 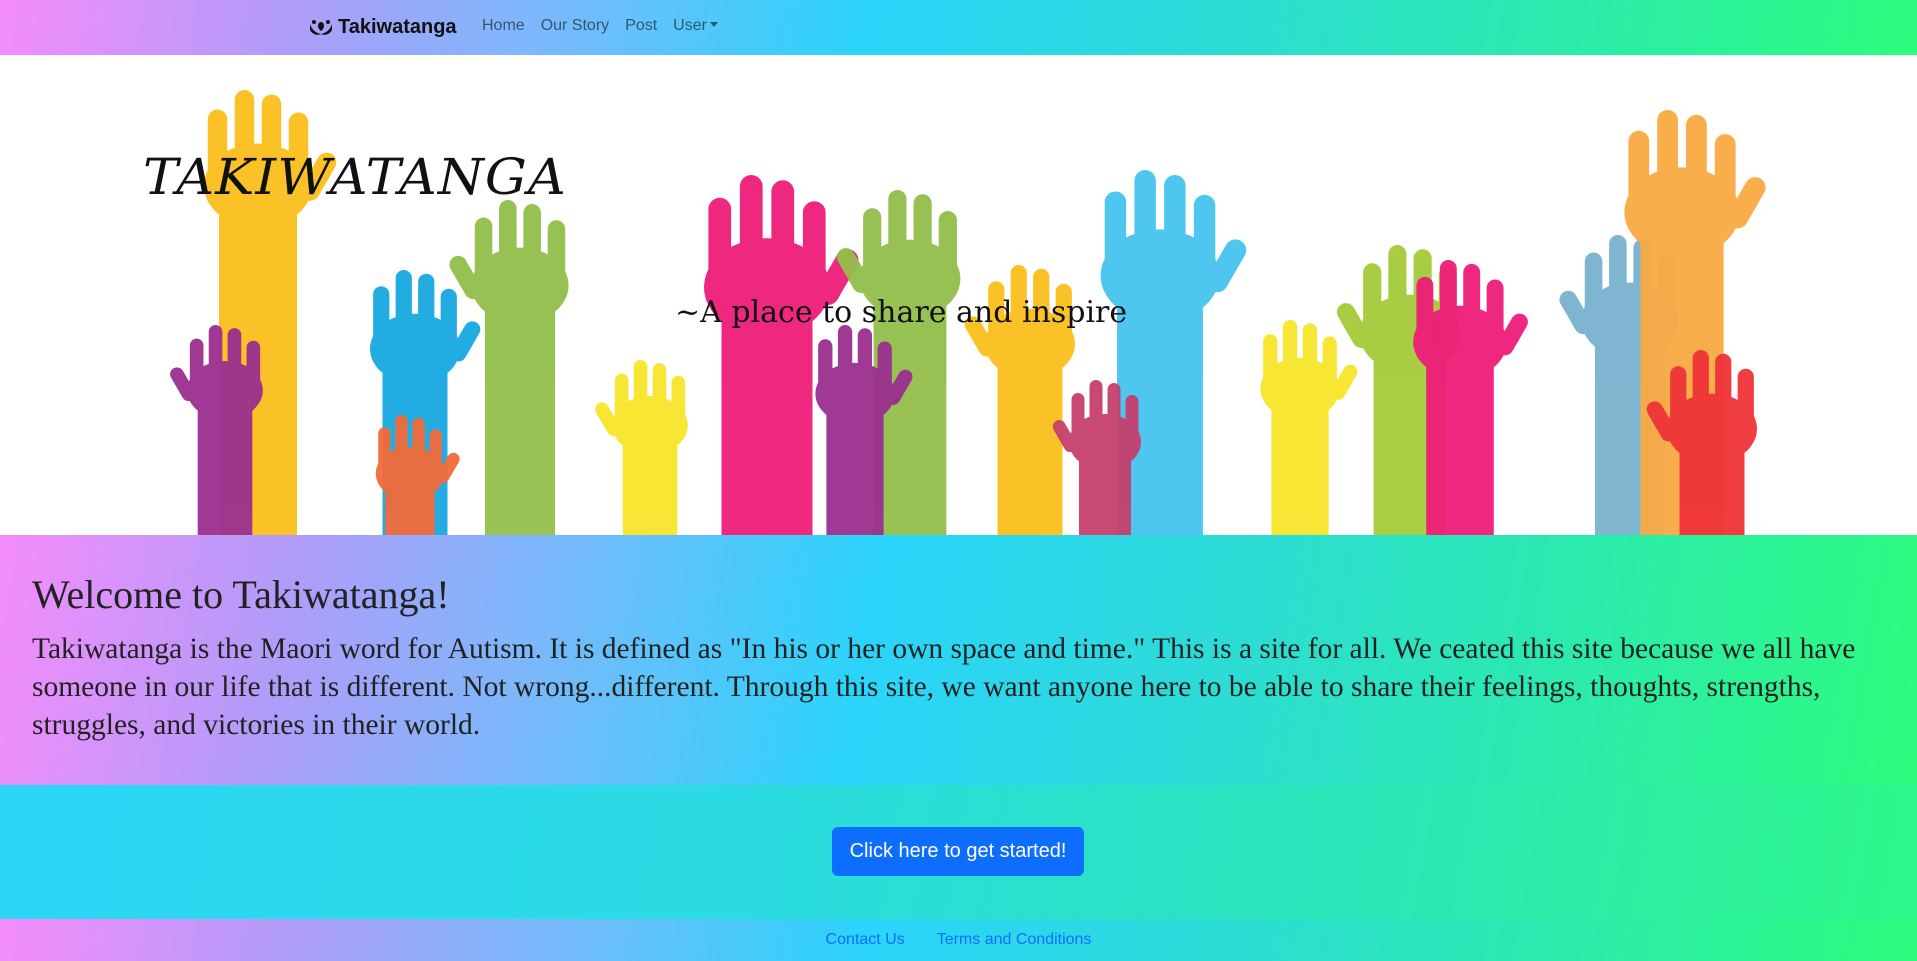 I want to click on nav-user-dropdown: User, so click(x=695, y=26).